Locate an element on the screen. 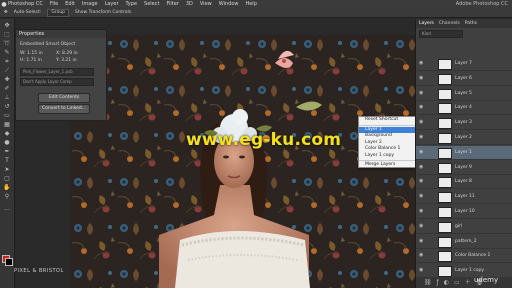 Image resolution: width=512 pixels, height=288 pixels. layer-row: ◉ Layer 10 is located at coordinates (464, 212).